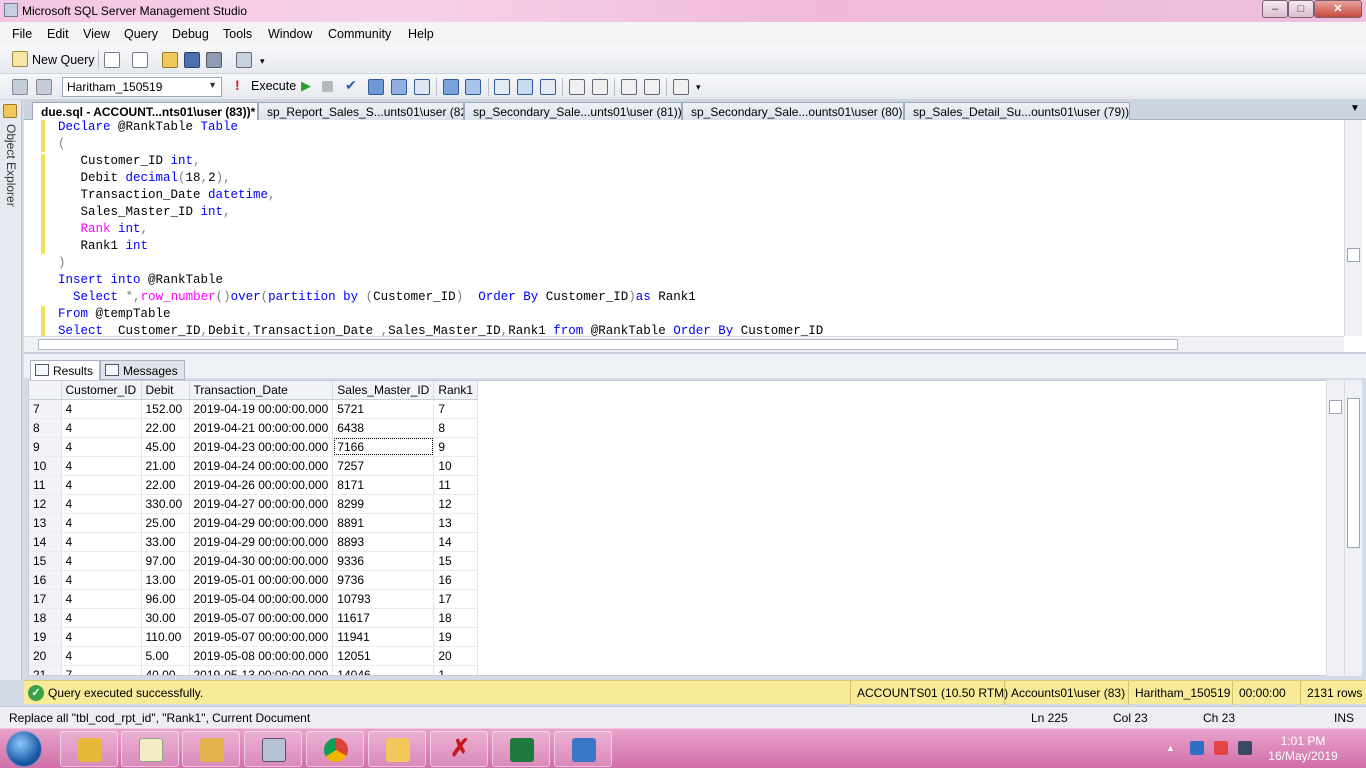 Image resolution: width=1366 pixels, height=768 pixels. Describe the element at coordinates (165, 637) in the screenshot. I see `cell-debit: 110.00` at that location.